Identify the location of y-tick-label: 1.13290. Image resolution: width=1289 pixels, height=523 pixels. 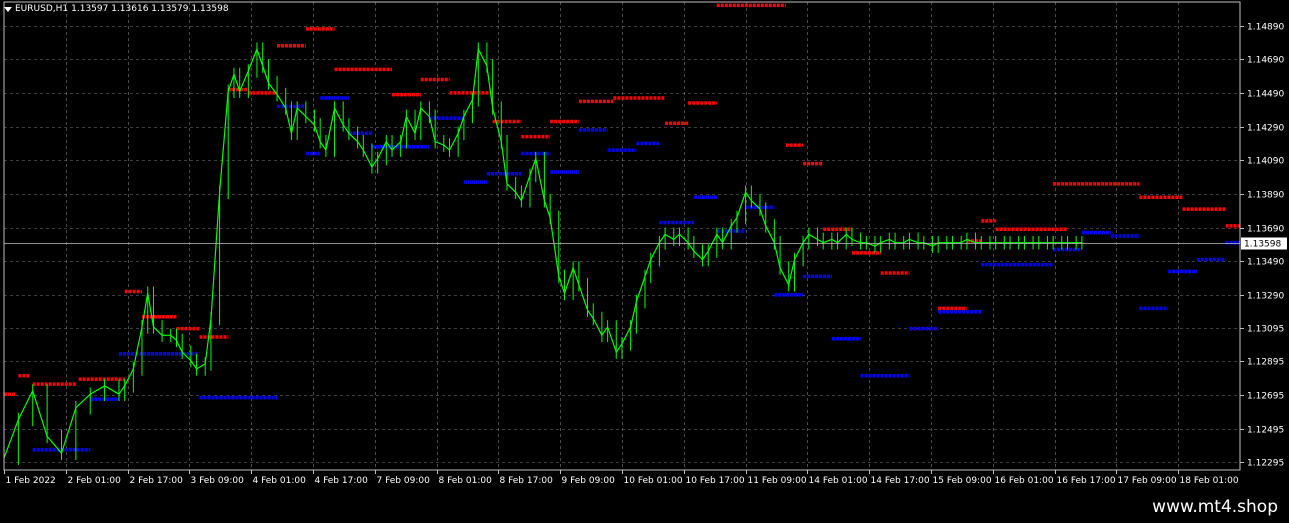
(1265, 297).